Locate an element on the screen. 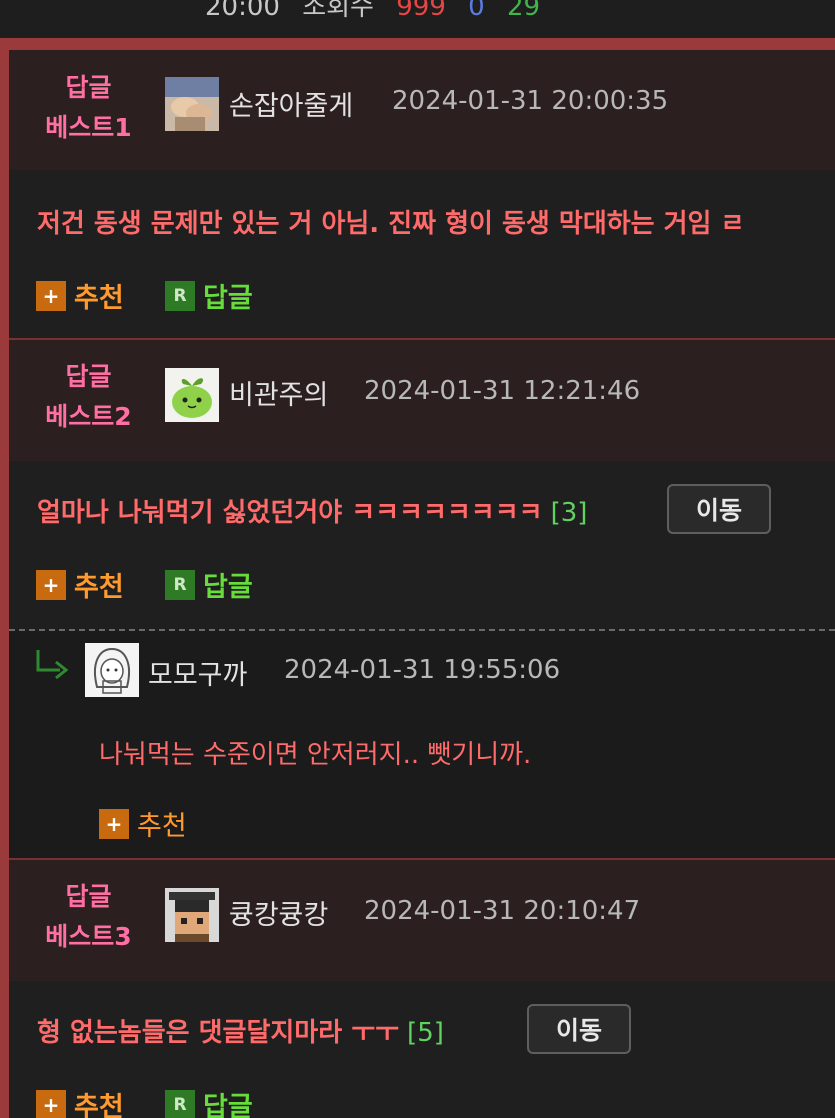  post-time: 20:00 is located at coordinates (242, 11).